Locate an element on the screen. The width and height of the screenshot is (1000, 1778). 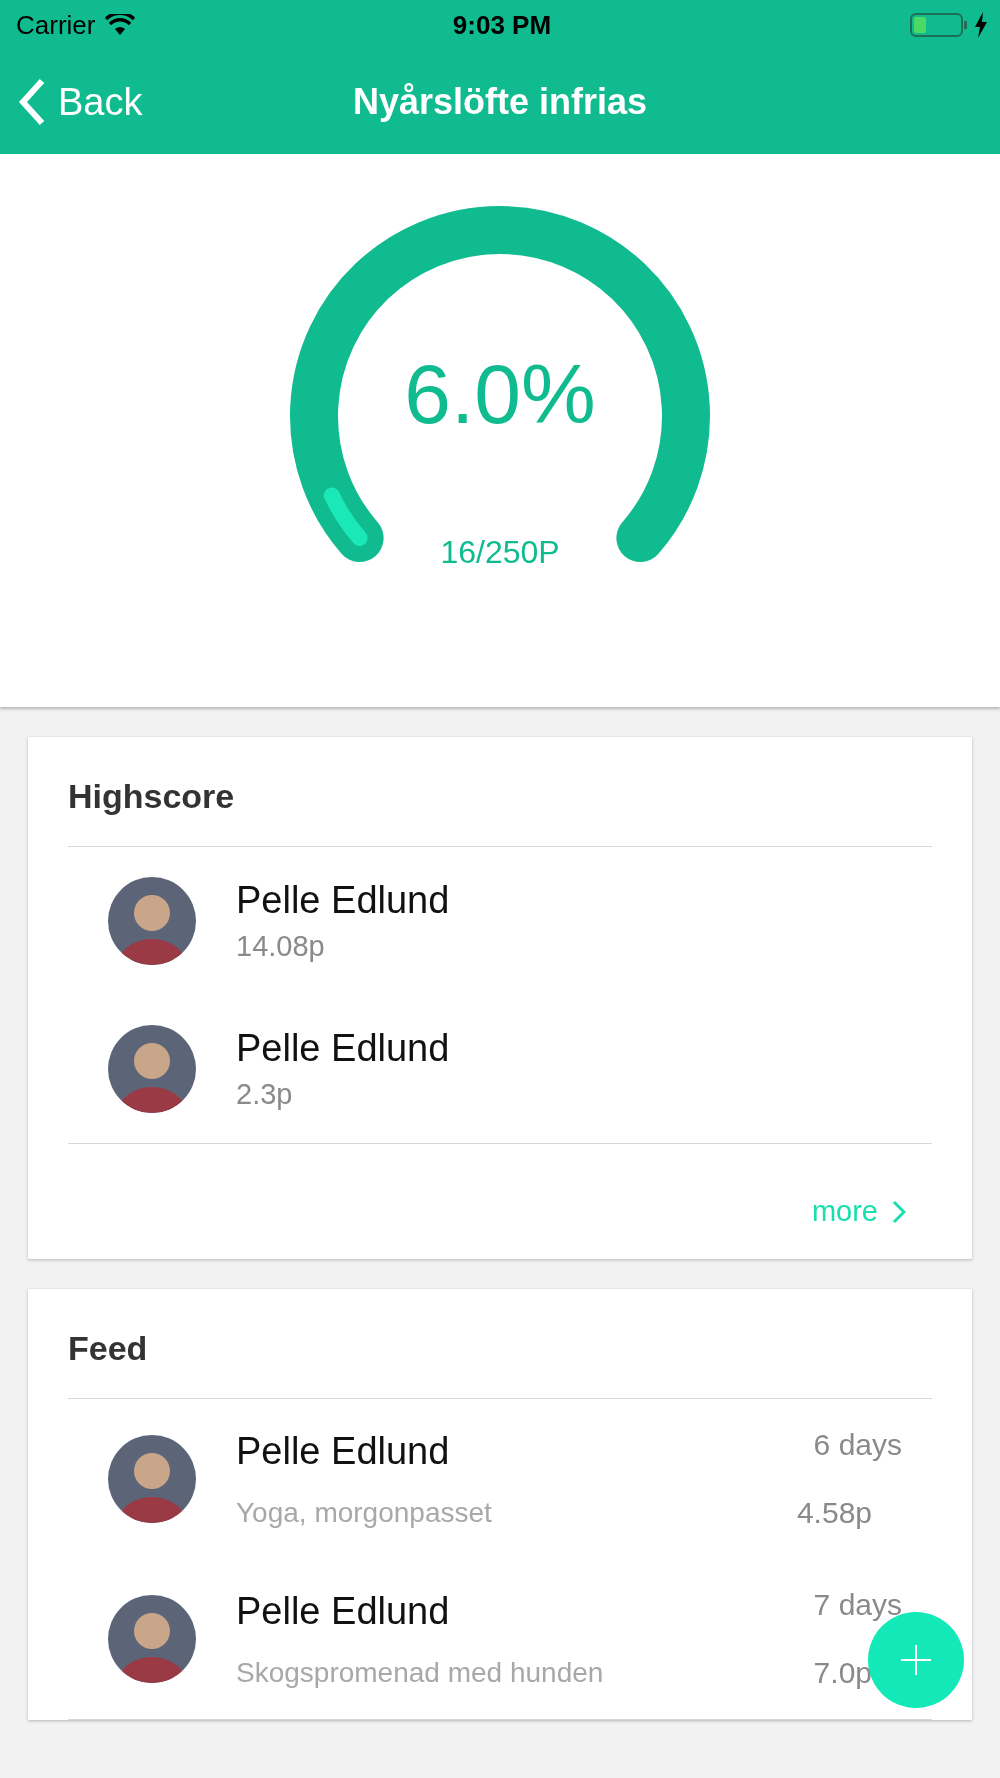
score: 14.08p is located at coordinates (281, 946).